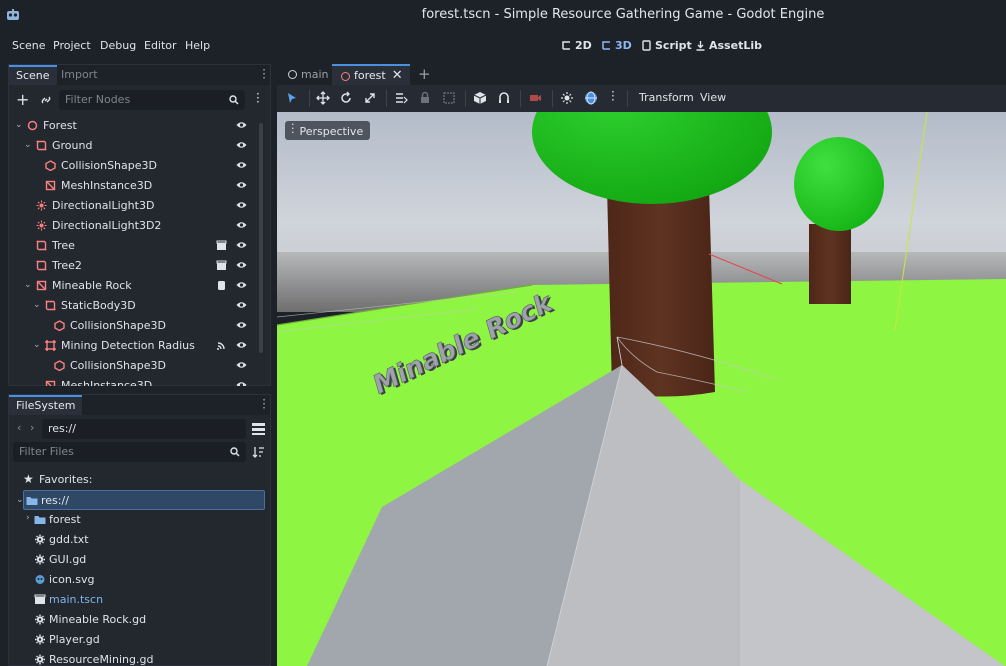  I want to click on file-item: › forest, so click(138, 520).